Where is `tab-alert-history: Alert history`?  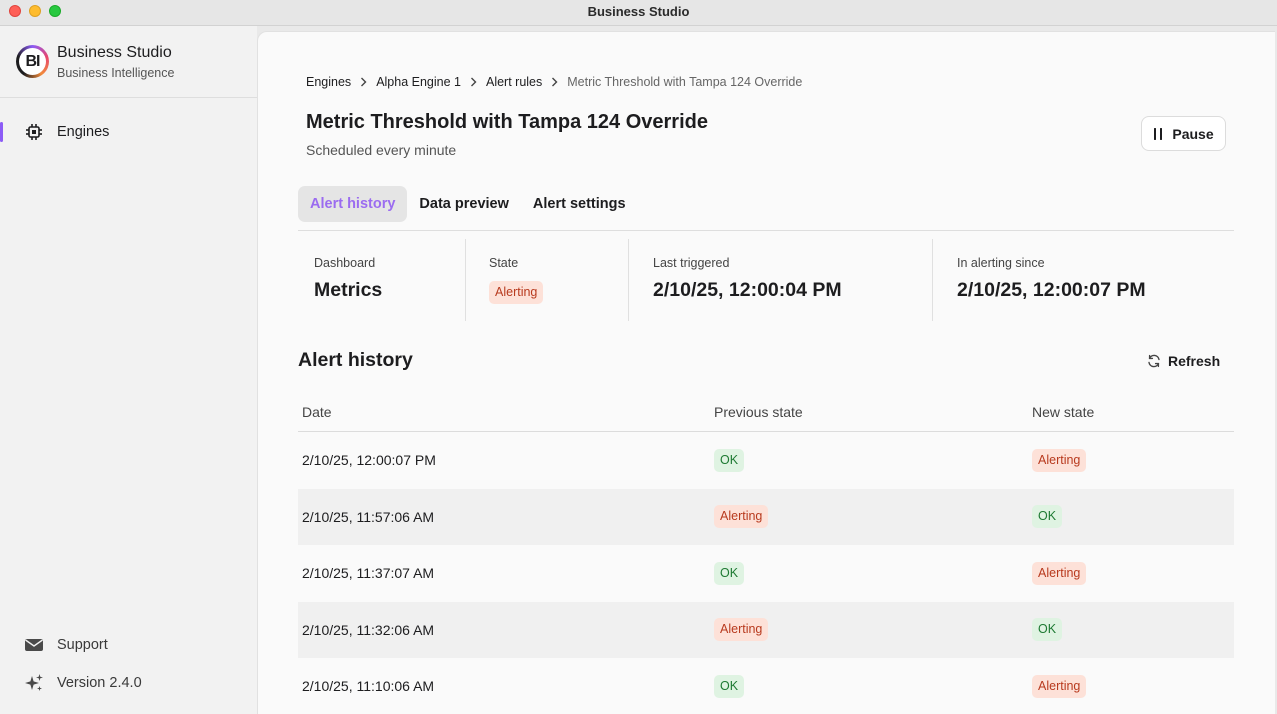 tab-alert-history: Alert history is located at coordinates (353, 204).